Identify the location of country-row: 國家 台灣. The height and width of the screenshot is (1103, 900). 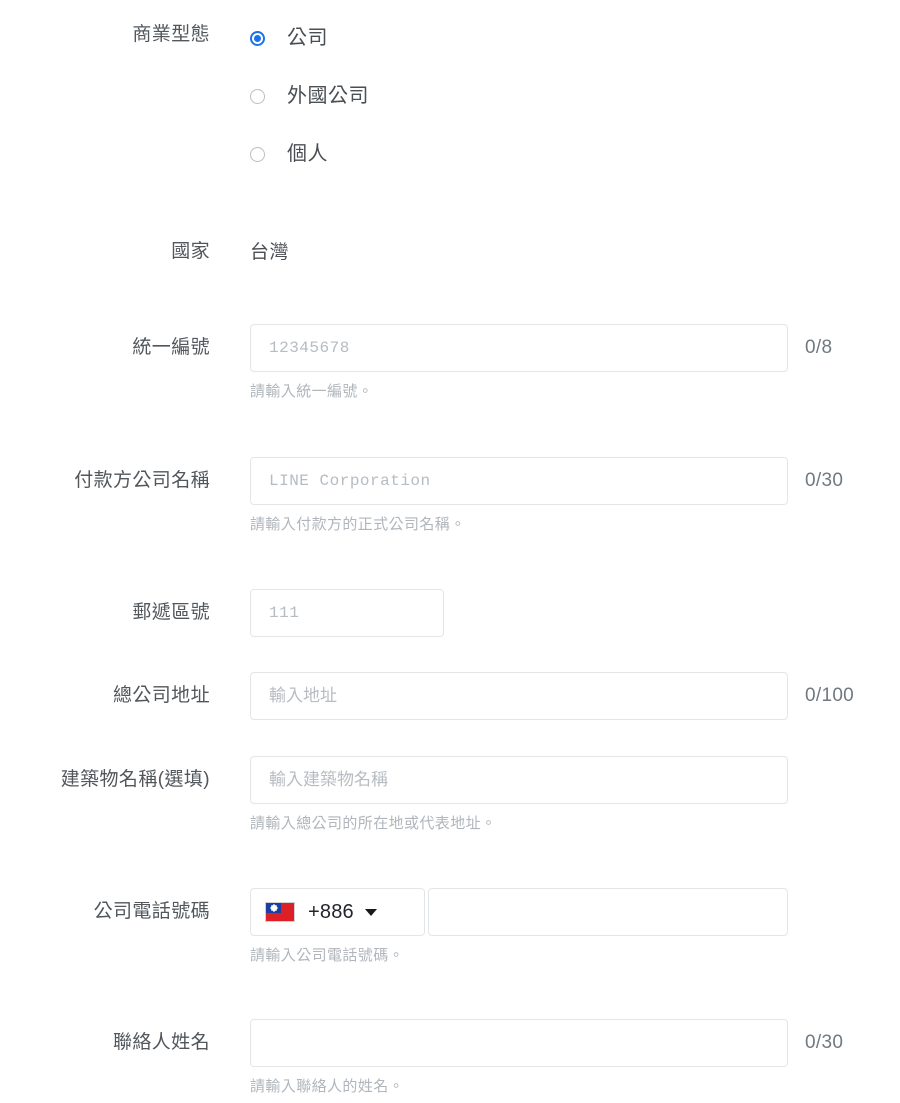
(450, 252).